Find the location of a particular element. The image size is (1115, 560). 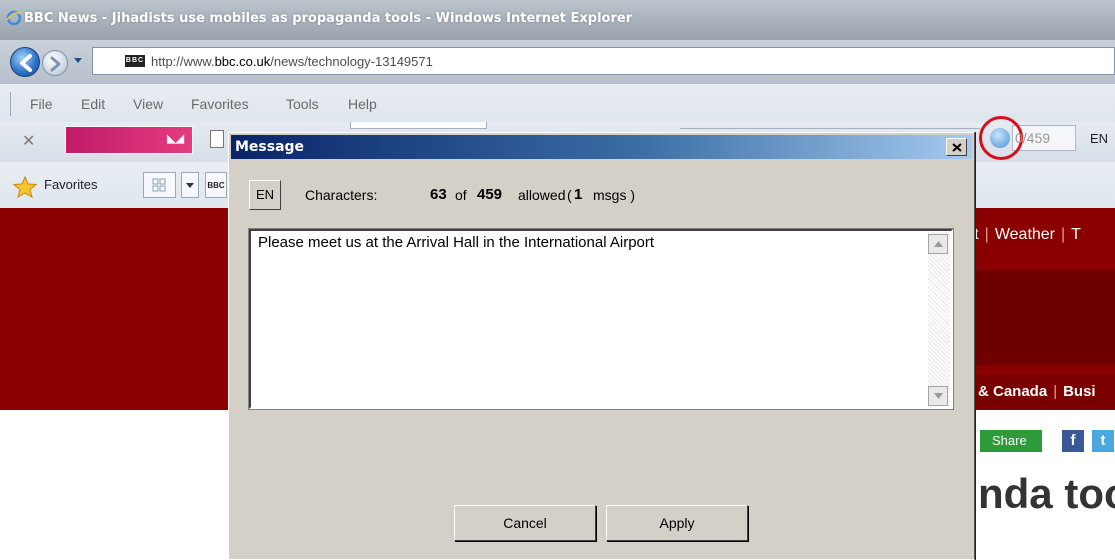

bbc-favicon-icon: BBC is located at coordinates (135, 61).